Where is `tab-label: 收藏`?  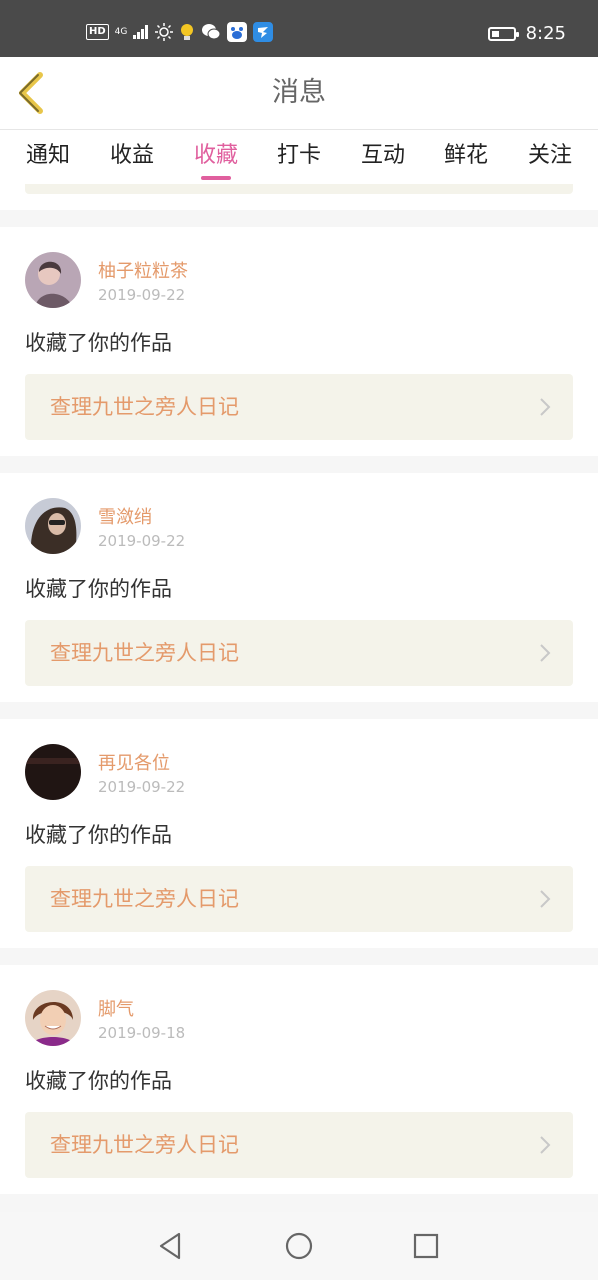 tab-label: 收藏 is located at coordinates (215, 155).